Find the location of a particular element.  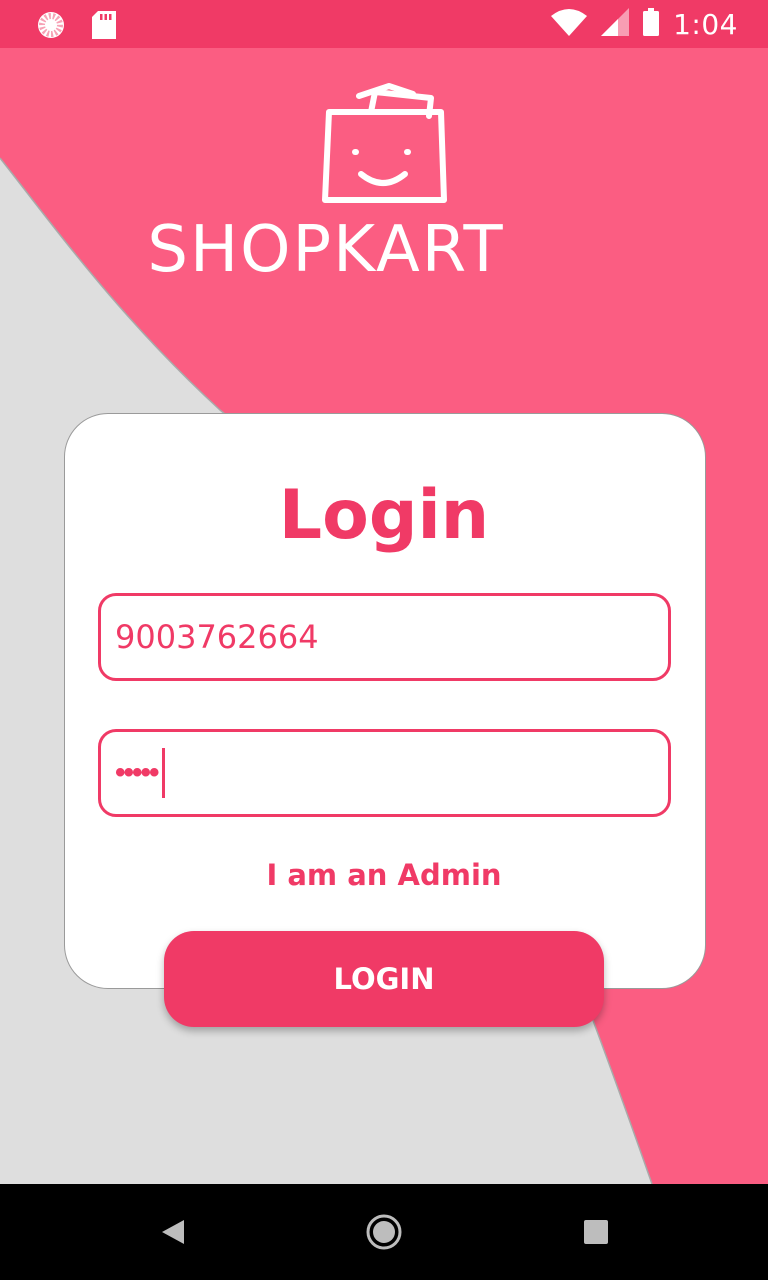

brand-name: SHOPKART is located at coordinates (326, 250).